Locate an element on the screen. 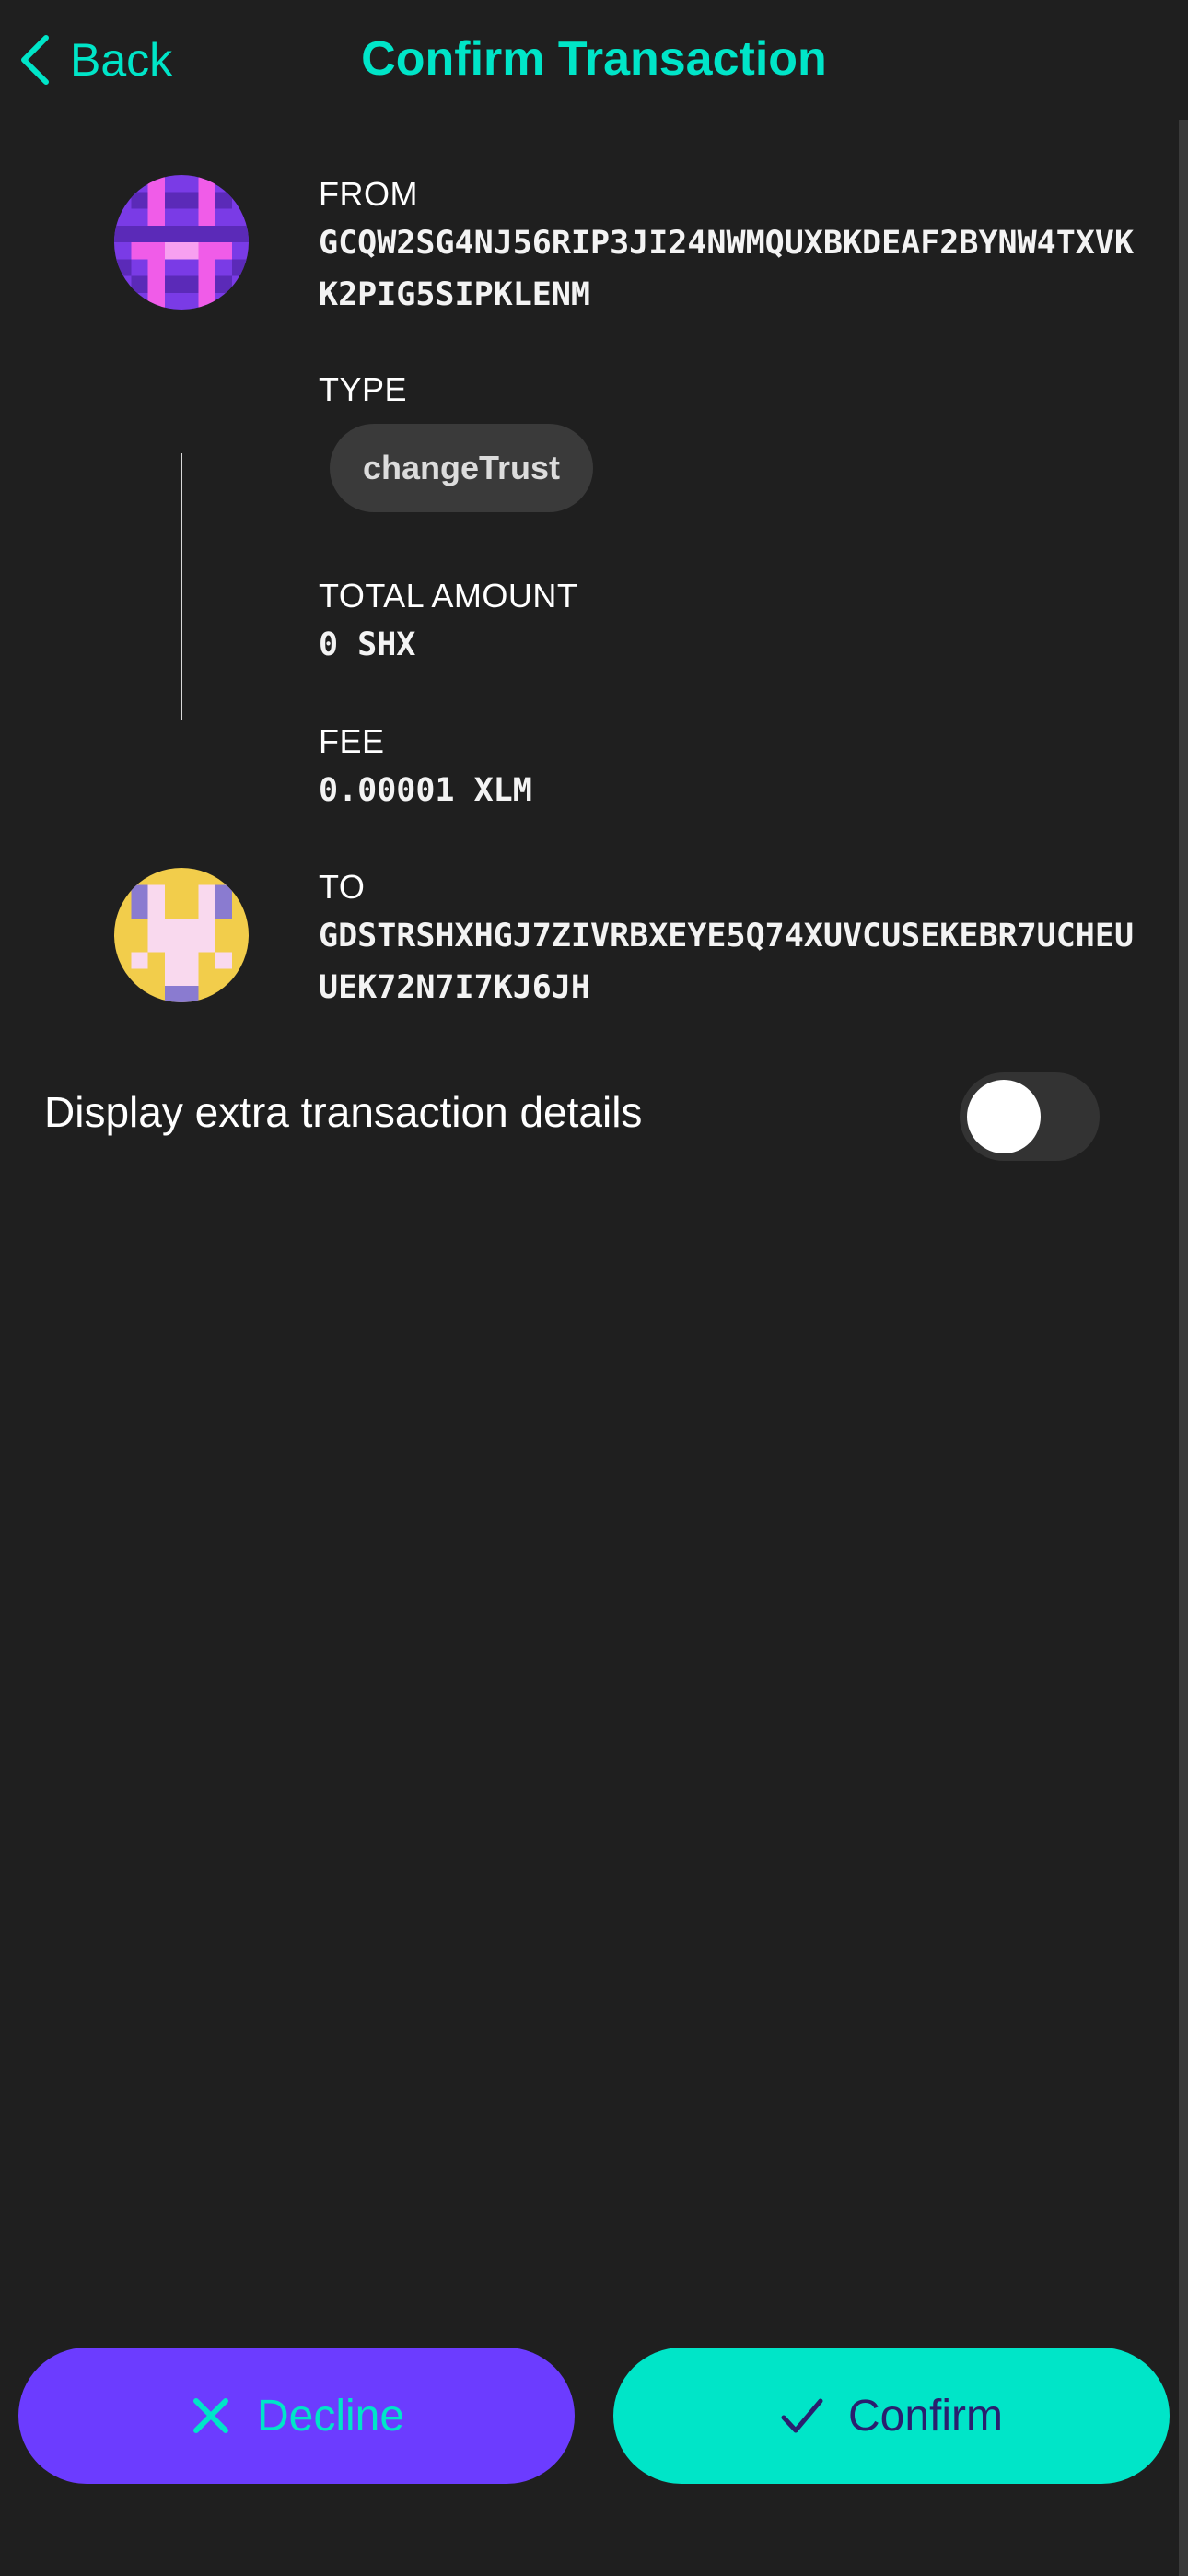 The image size is (1188, 2576). to-identicon-icon is located at coordinates (181, 935).